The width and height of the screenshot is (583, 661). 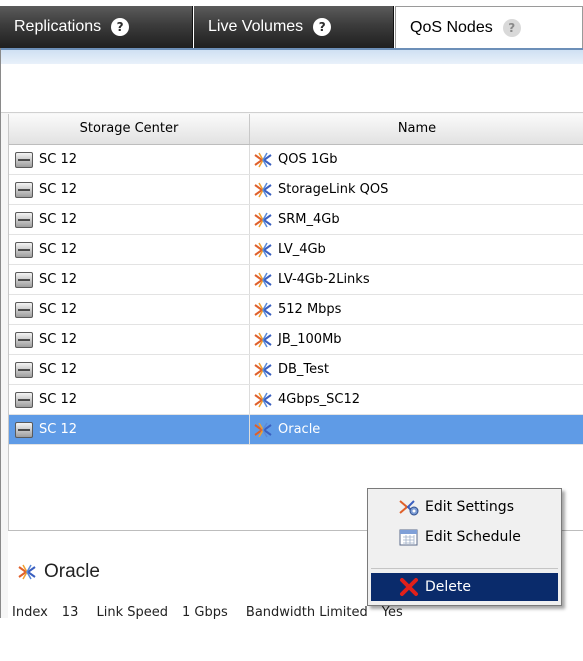 I want to click on panel-header-strip, so click(x=292, y=56).